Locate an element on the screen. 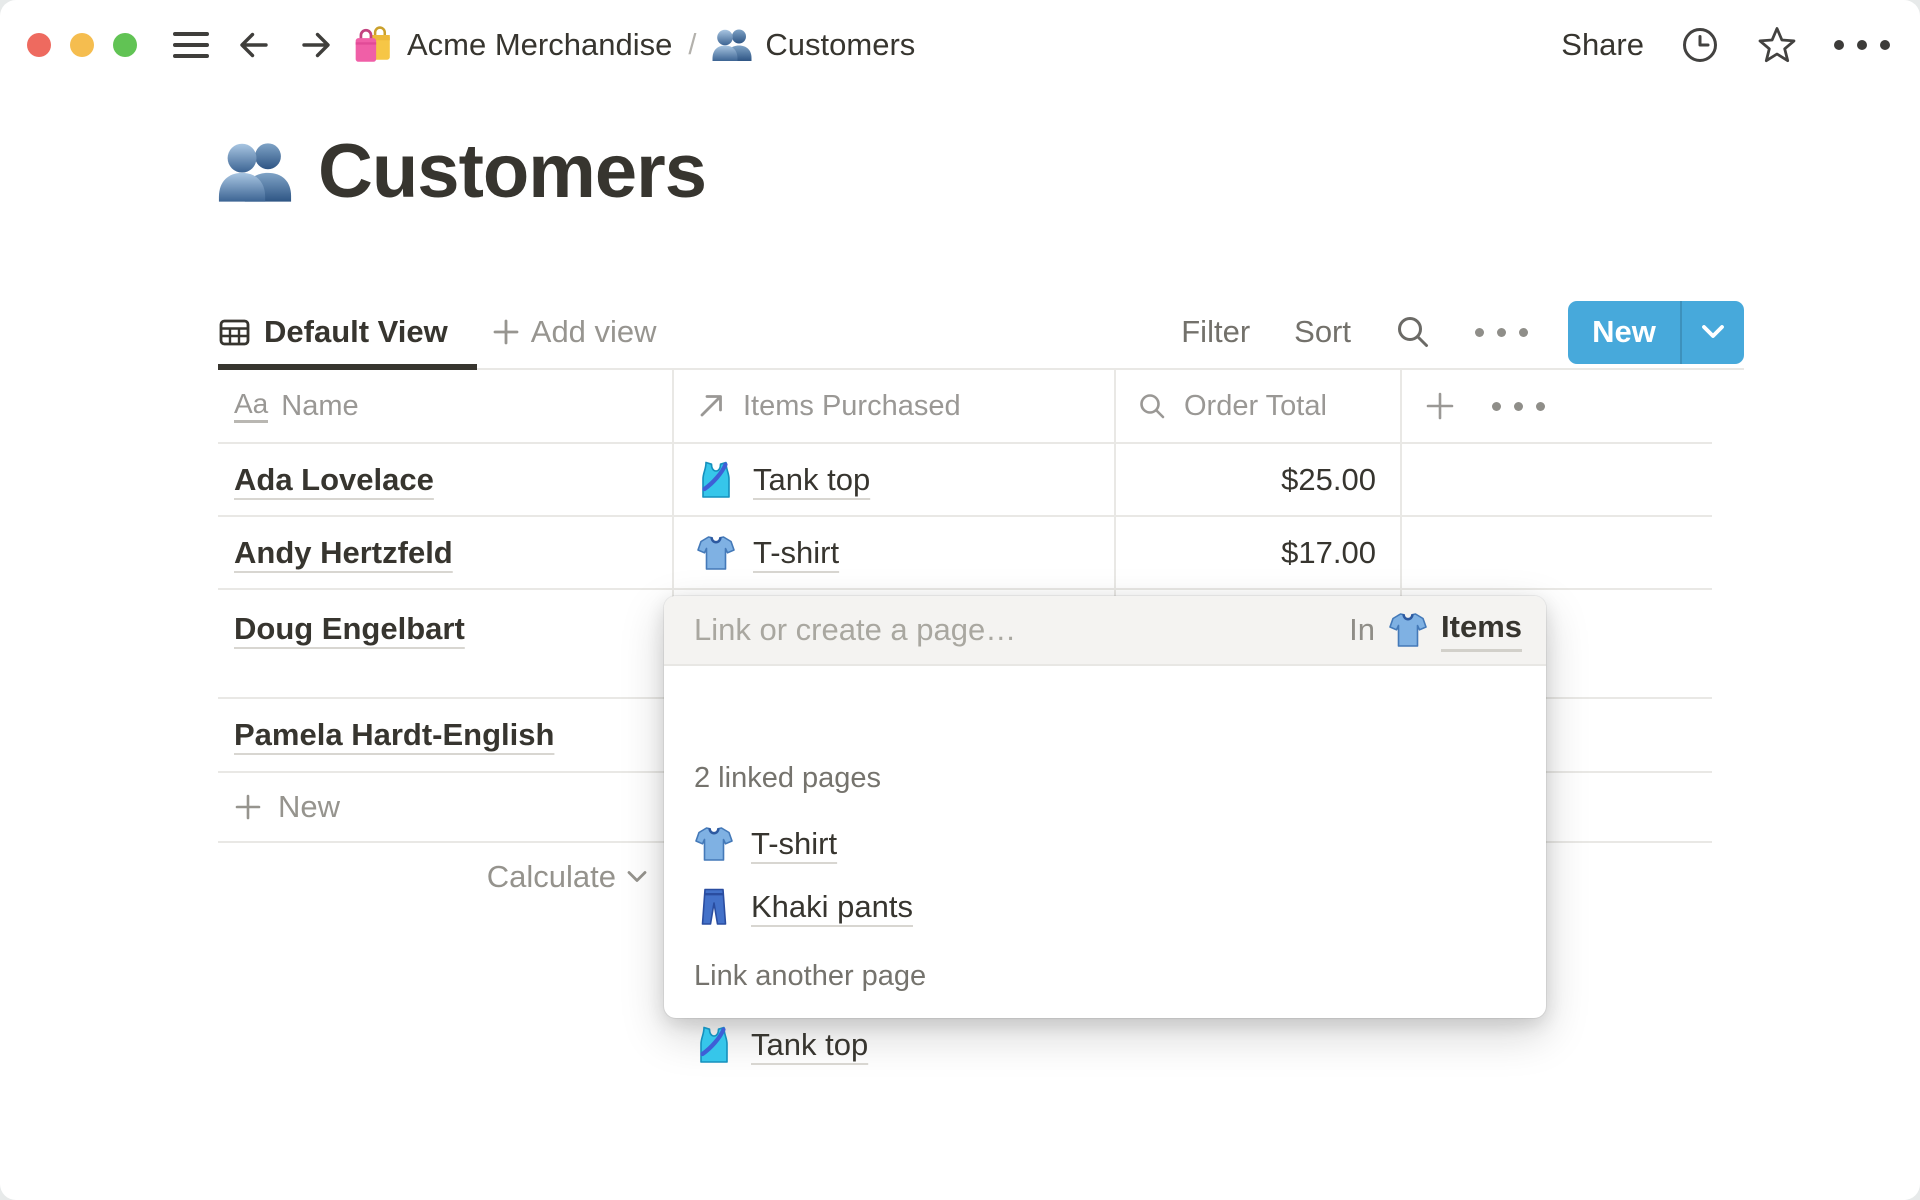 This screenshot has width=1920, height=1200. hamburger-icon is located at coordinates (191, 45).